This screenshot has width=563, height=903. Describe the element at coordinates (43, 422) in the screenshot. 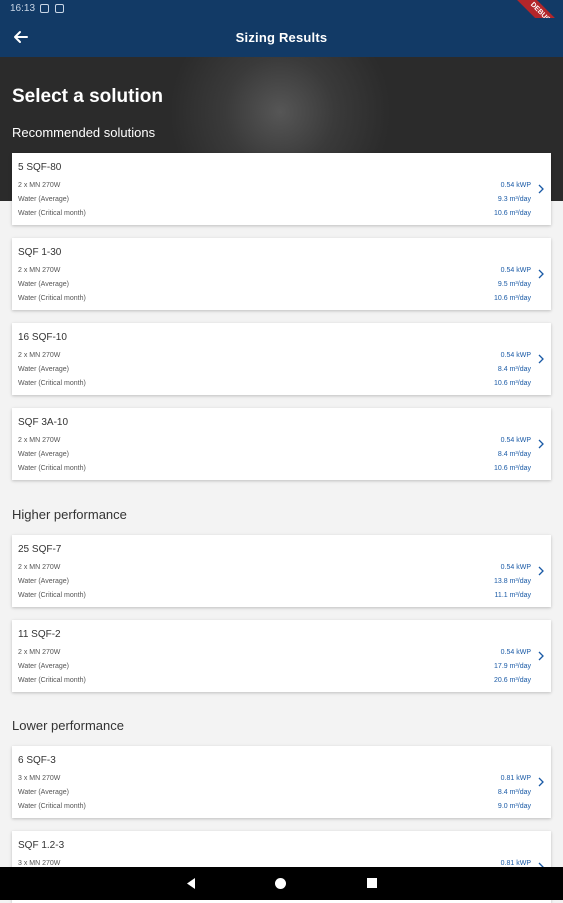

I see `solution-name: SQF 3A-10` at that location.